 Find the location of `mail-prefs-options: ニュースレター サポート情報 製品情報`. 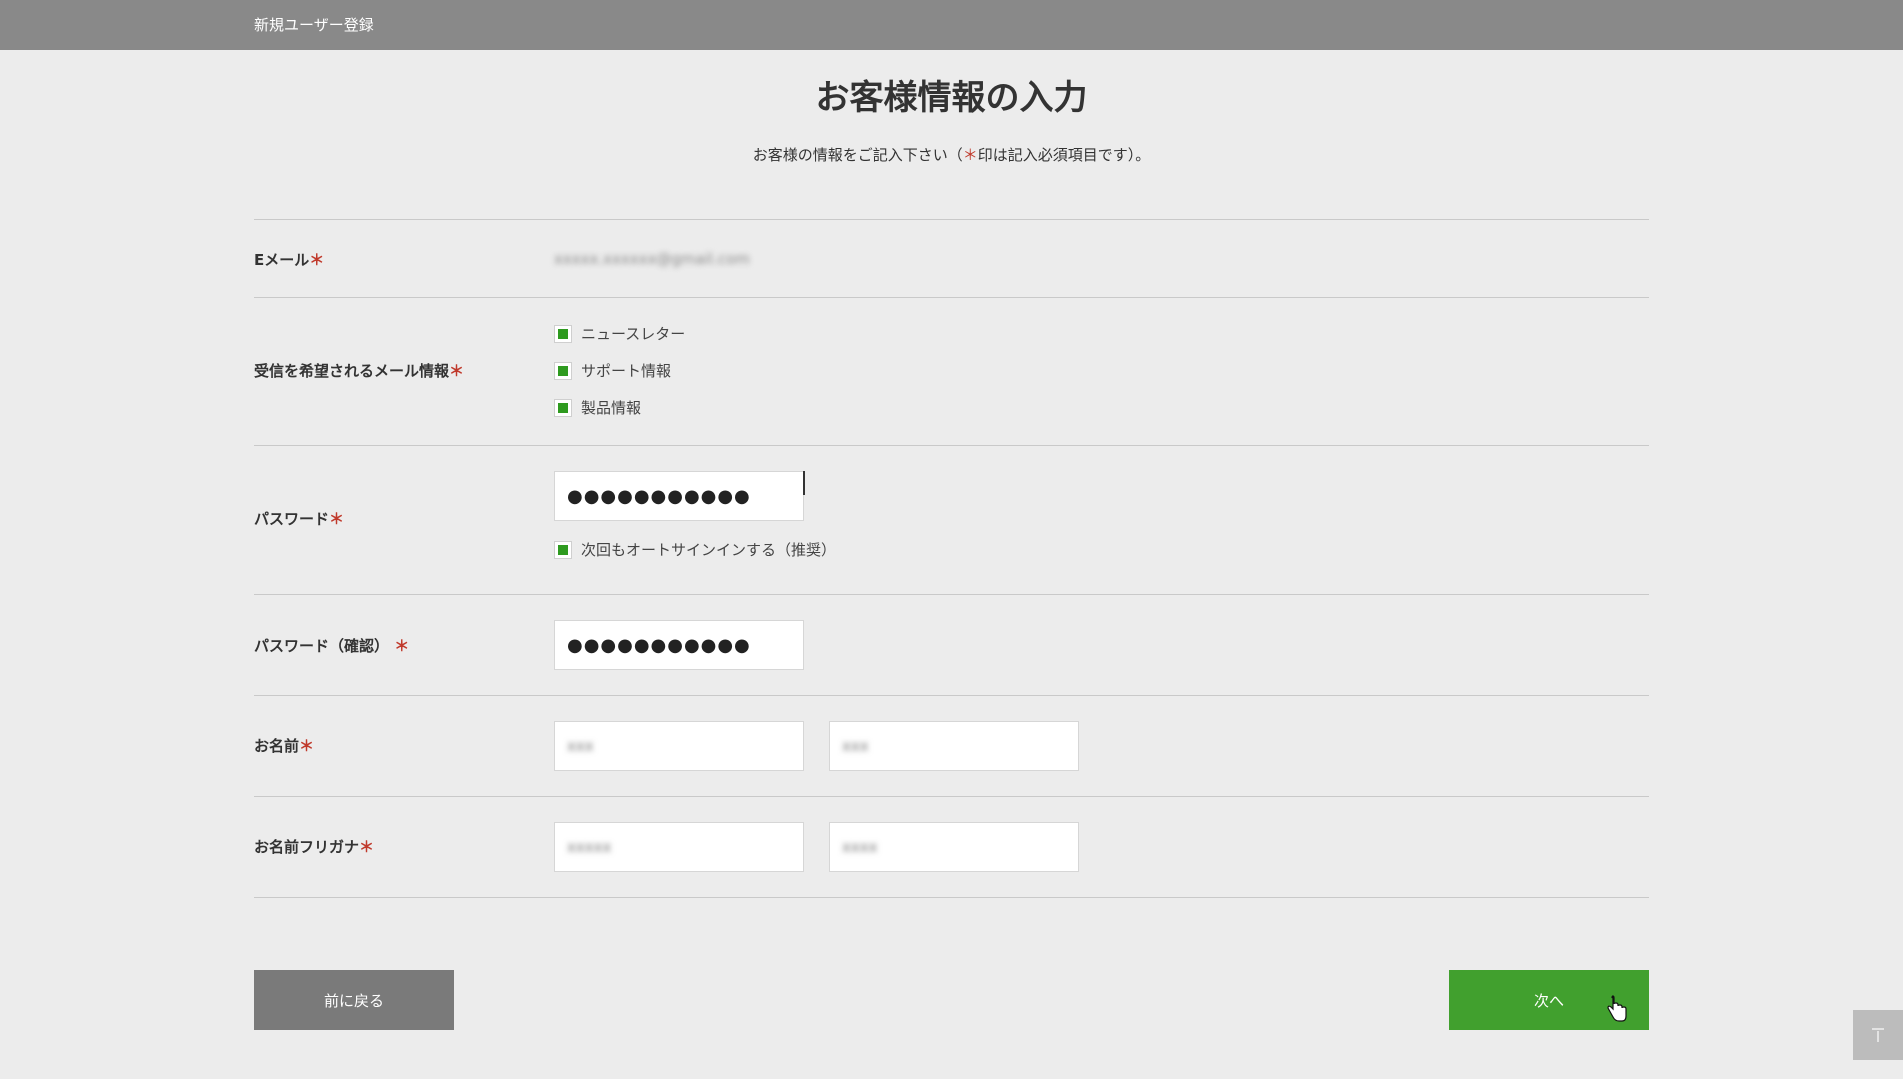

mail-prefs-options: ニュースレター サポート情報 製品情報 is located at coordinates (619, 370).